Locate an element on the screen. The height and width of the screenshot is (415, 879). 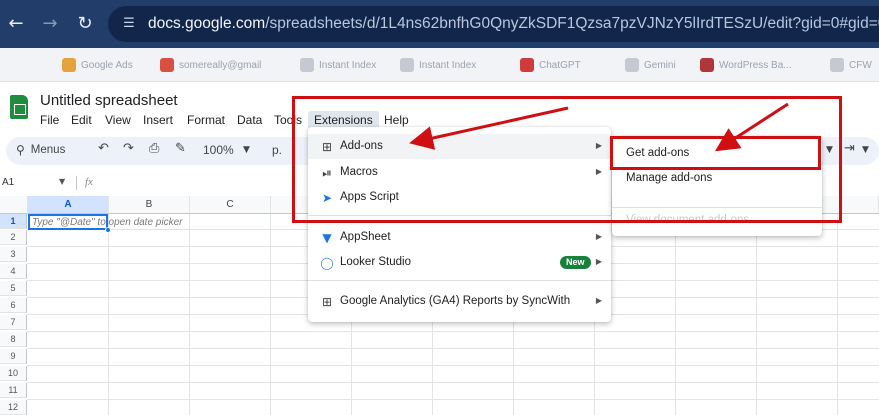
annotation-get-add-ons-box is located at coordinates (715, 153).